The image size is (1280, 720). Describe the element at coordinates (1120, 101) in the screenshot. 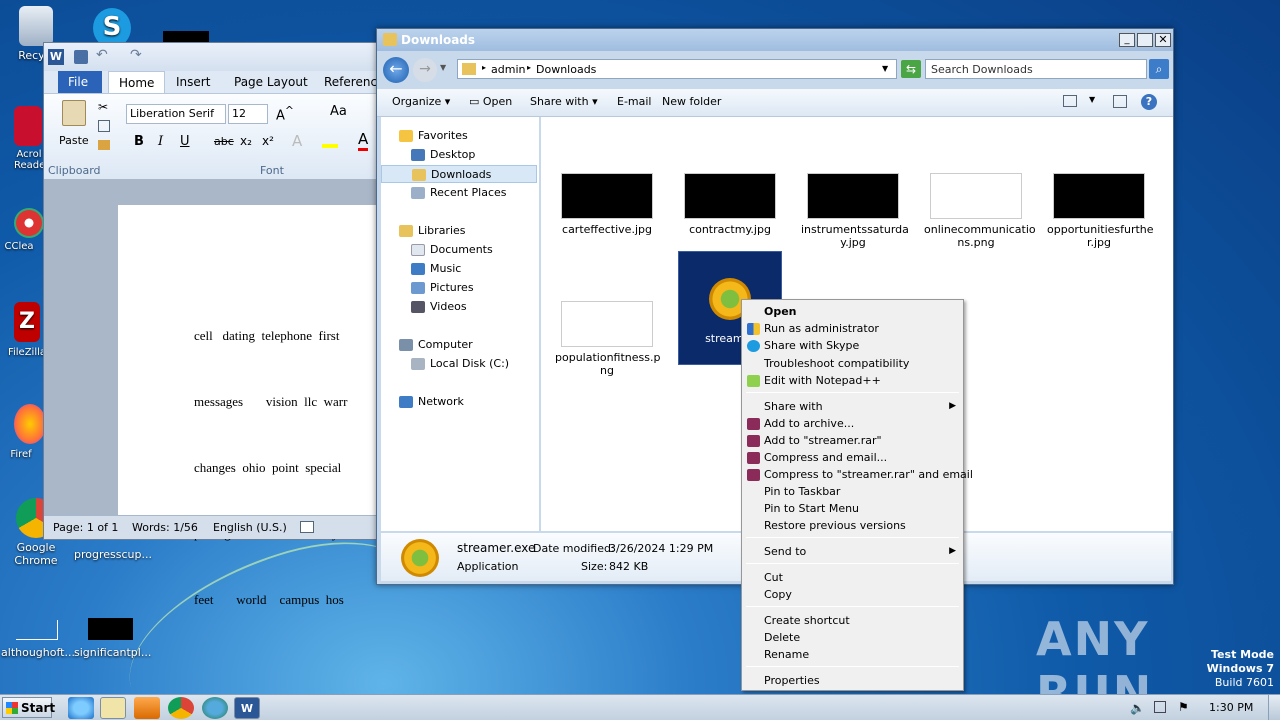

I see `preview-pane-icon` at that location.